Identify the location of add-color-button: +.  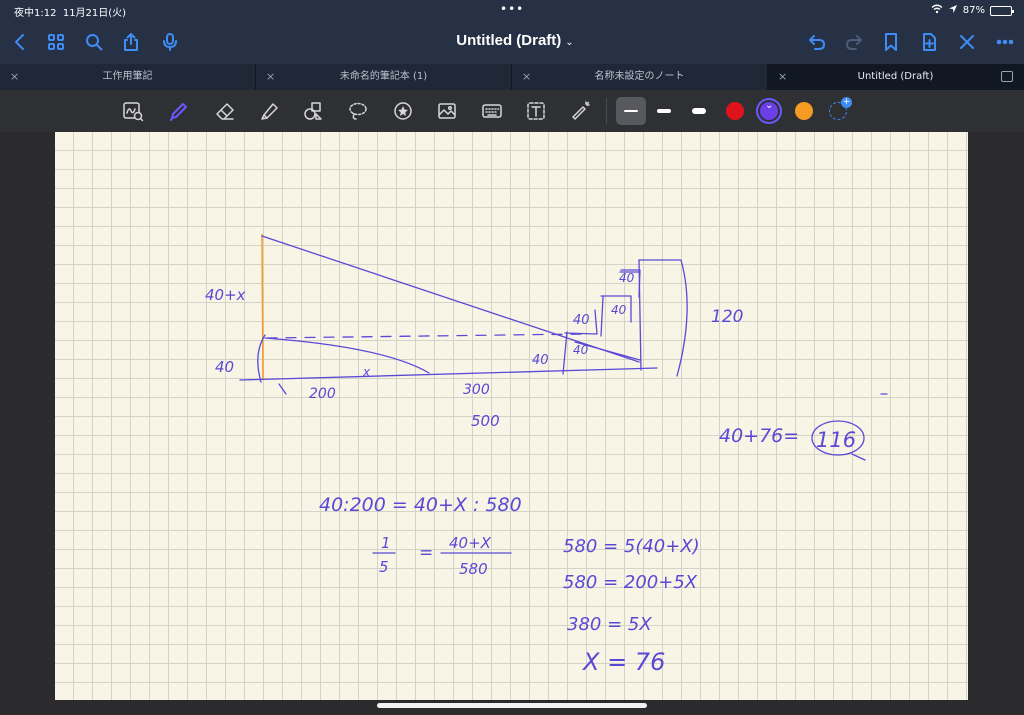
(840, 108).